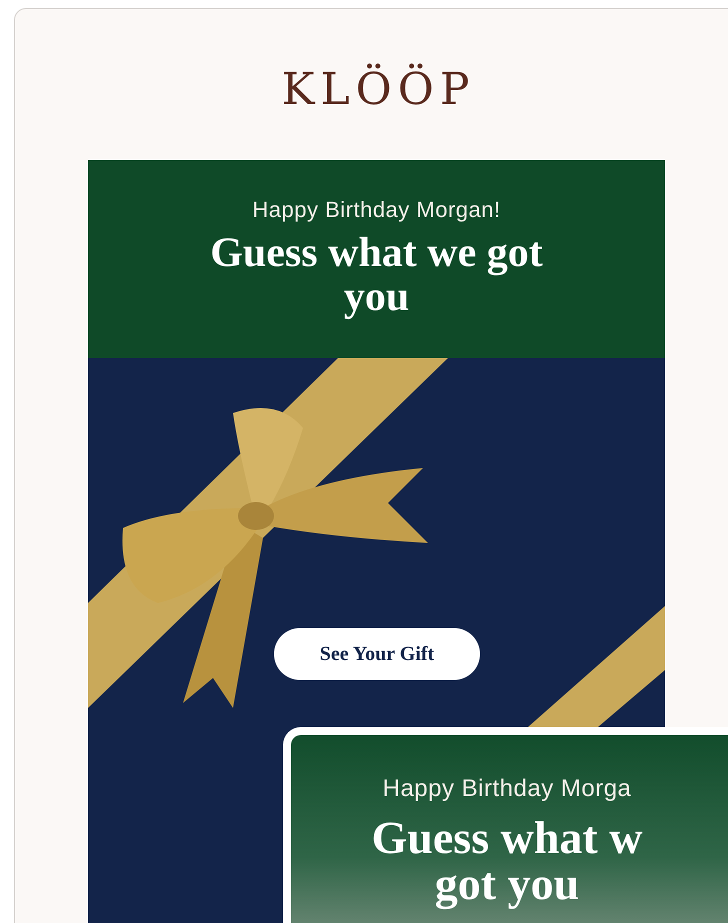  Describe the element at coordinates (377, 654) in the screenshot. I see `see-gift-button: See Your Gift` at that location.